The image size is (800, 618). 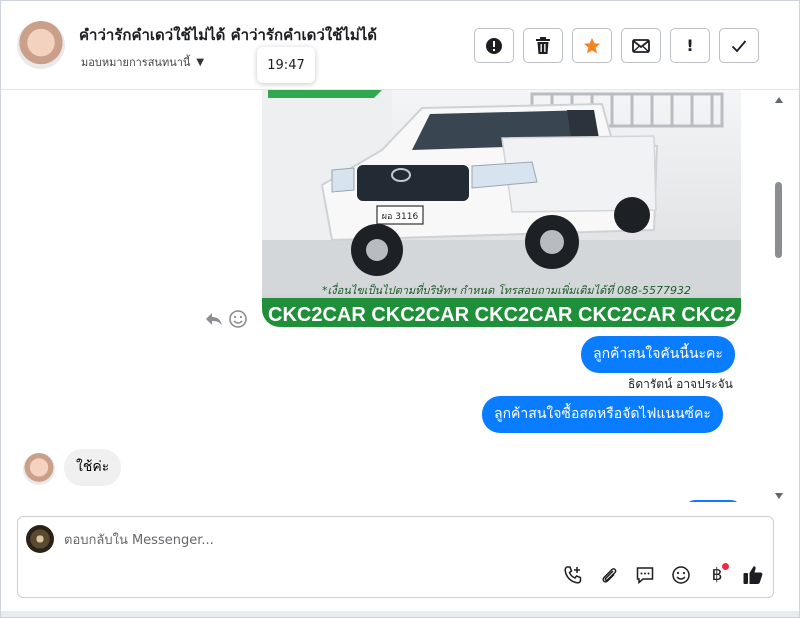 What do you see at coordinates (717, 575) in the screenshot?
I see `baht-icon: ฿` at bounding box center [717, 575].